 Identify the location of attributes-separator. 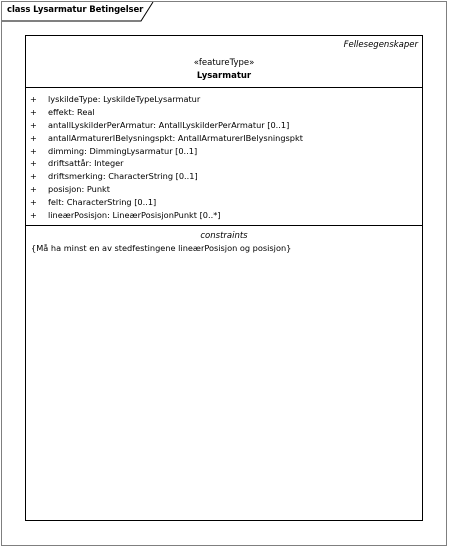
(224, 87).